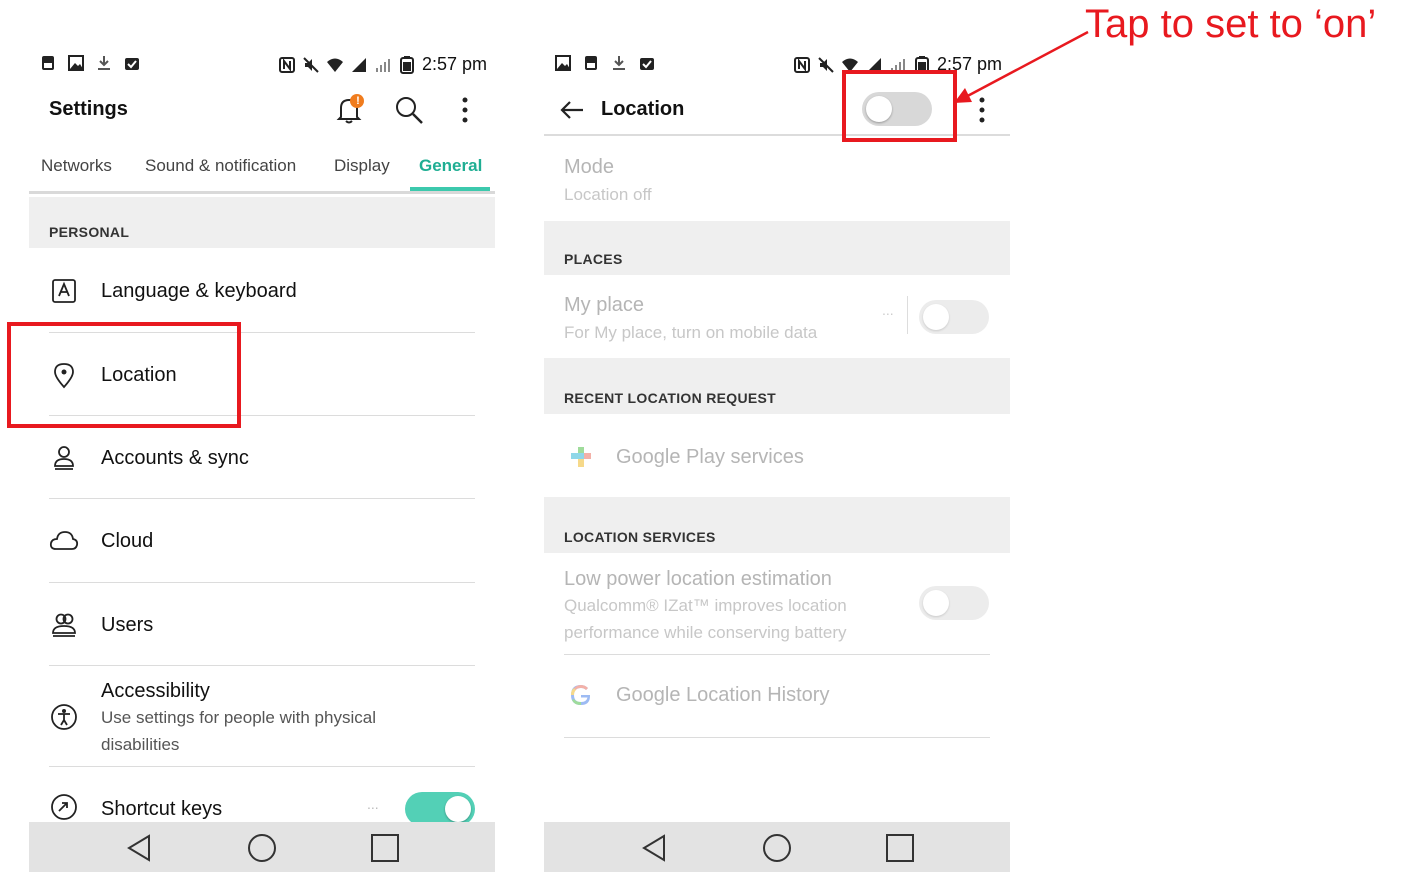 This screenshot has height=872, width=1422. Describe the element at coordinates (465, 110) in the screenshot. I see `overflow-menu-button` at that location.